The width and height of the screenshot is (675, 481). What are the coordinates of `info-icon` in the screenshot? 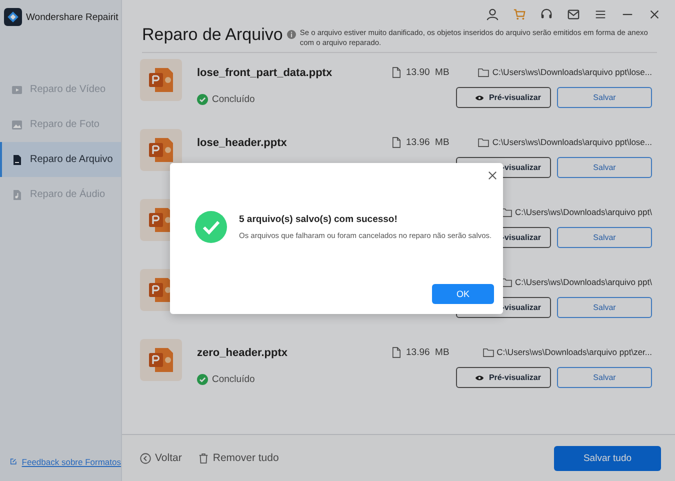 It's located at (291, 34).